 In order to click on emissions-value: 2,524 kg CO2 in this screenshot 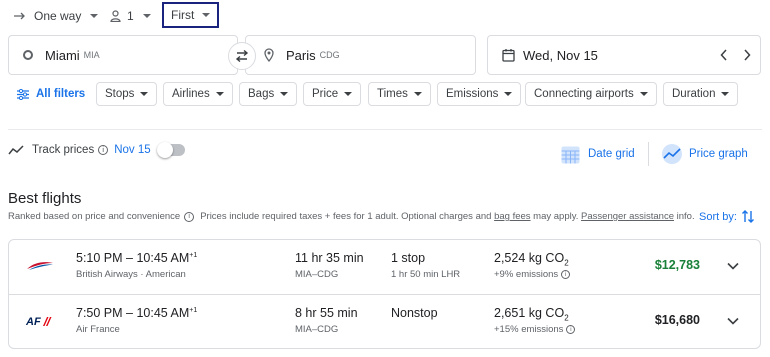, I will do `click(531, 259)`.